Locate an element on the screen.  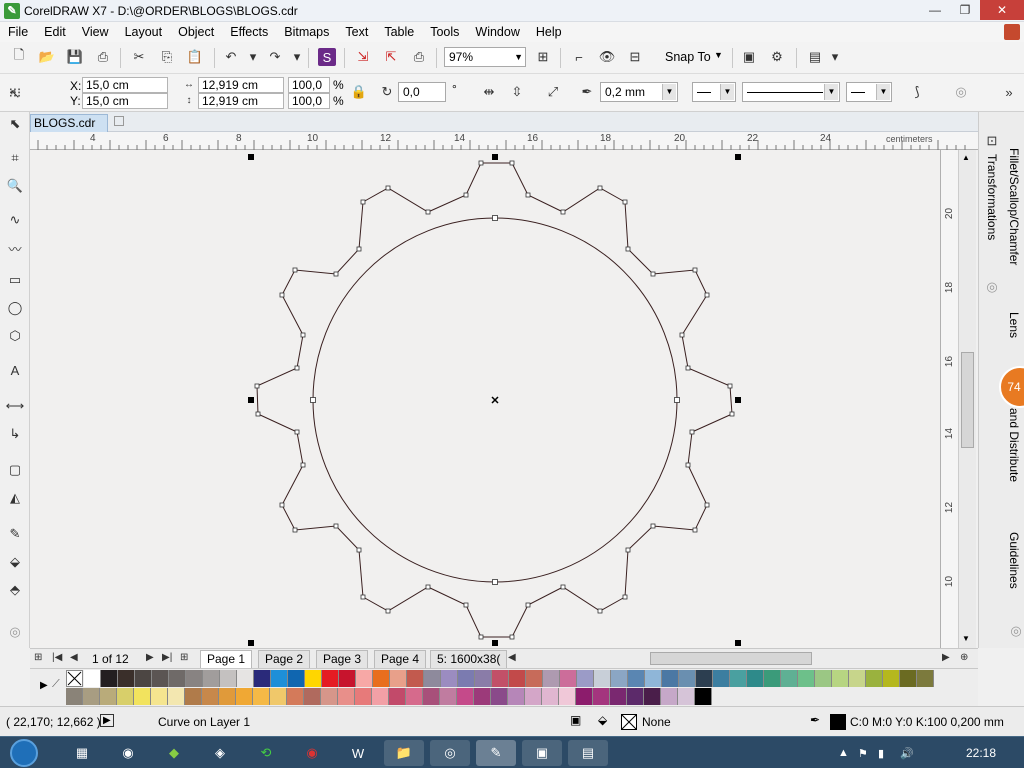
launcher-dropdown-icon: ▾ is located at coordinates (835, 57).